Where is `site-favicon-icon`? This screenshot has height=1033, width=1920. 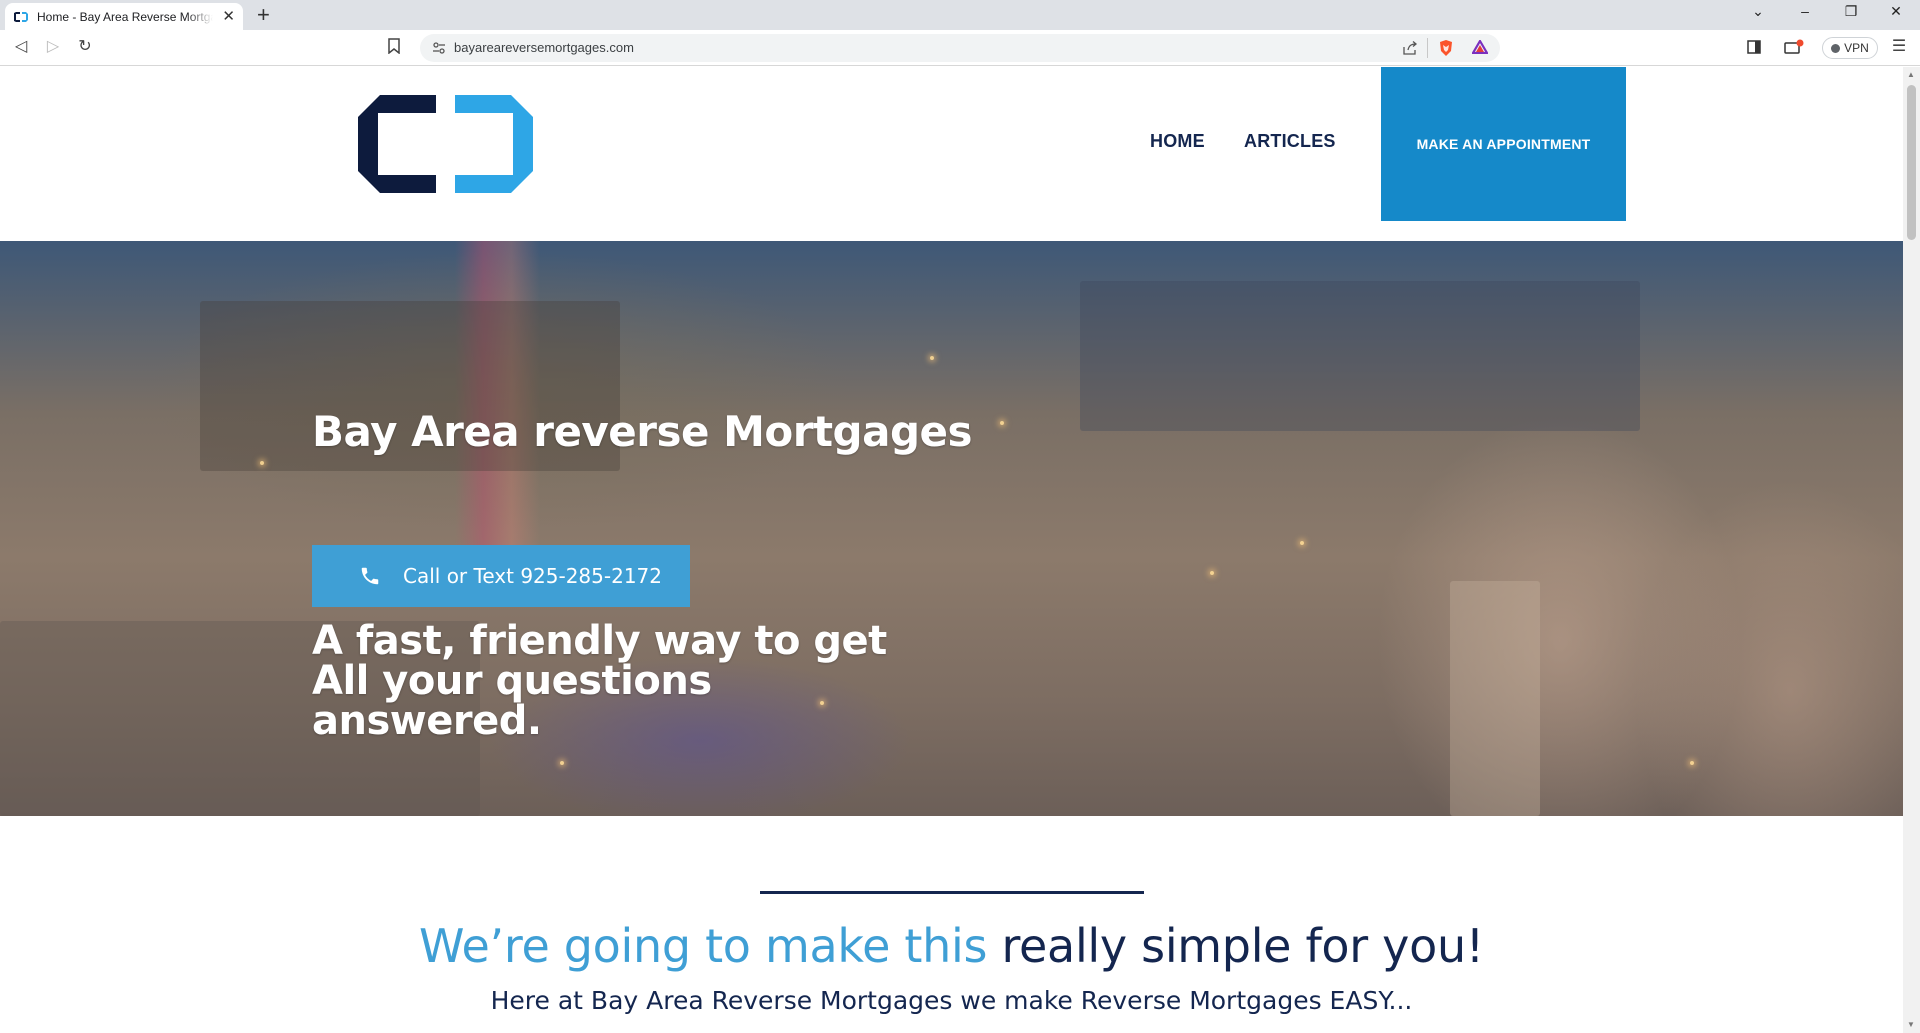
site-favicon-icon is located at coordinates (21, 16).